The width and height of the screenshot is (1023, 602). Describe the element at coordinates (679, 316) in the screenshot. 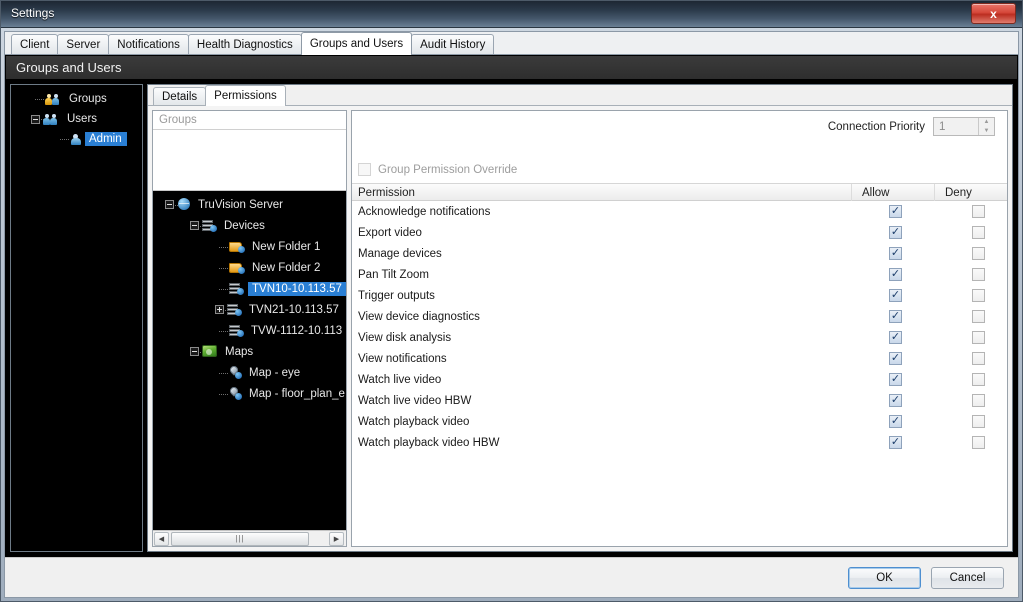

I see `table-row: View device diagnostics` at that location.